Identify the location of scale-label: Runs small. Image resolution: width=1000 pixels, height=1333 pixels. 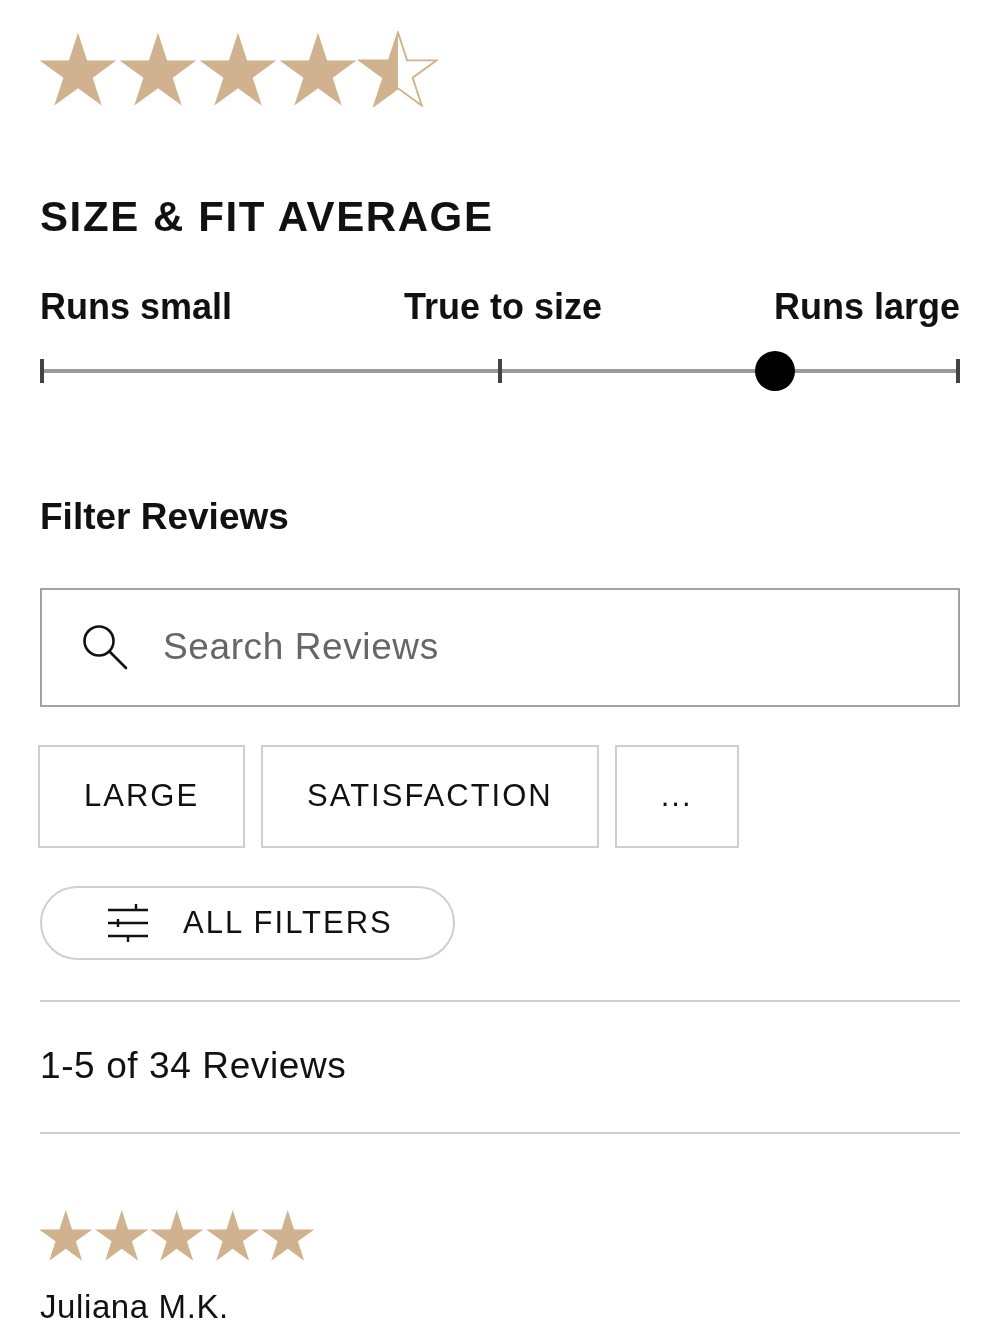
(136, 307).